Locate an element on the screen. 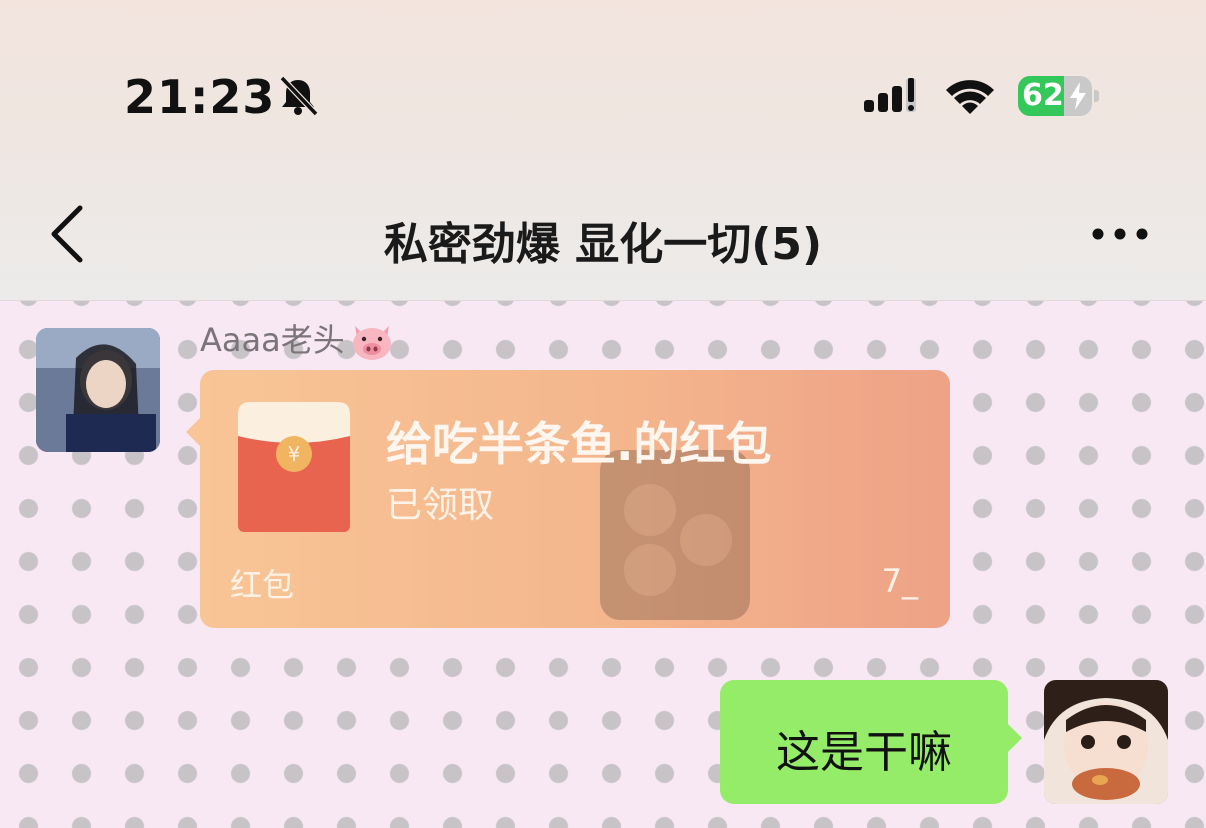 The image size is (1206, 828). more-dots-icon is located at coordinates (1120, 234).